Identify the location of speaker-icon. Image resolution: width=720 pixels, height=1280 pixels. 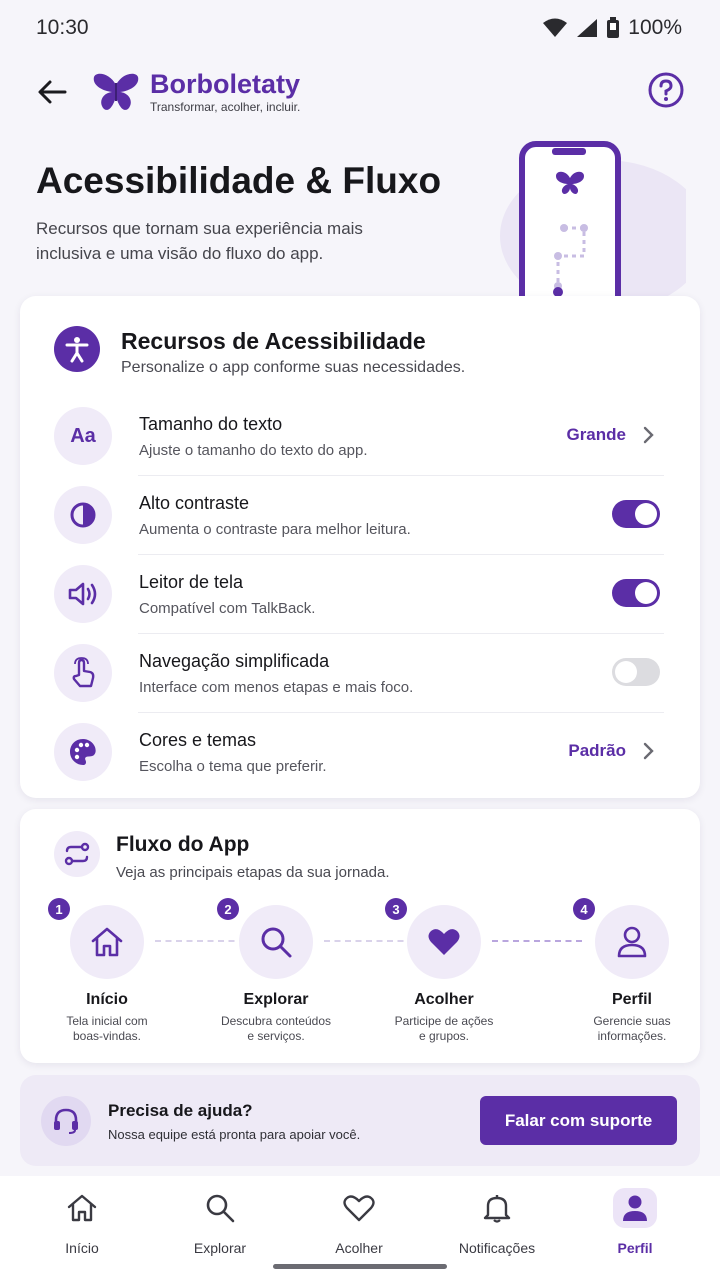
(83, 594).